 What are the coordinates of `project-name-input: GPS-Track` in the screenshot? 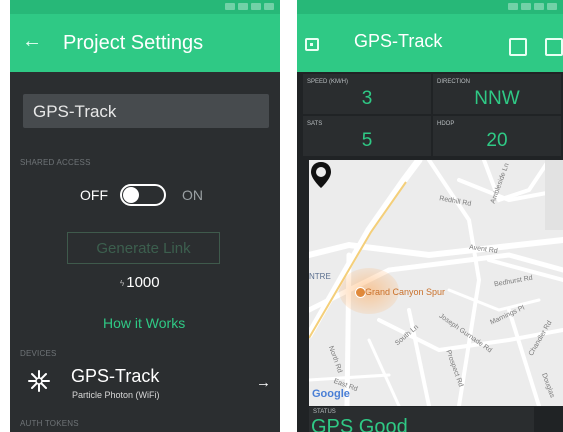 It's located at (146, 111).